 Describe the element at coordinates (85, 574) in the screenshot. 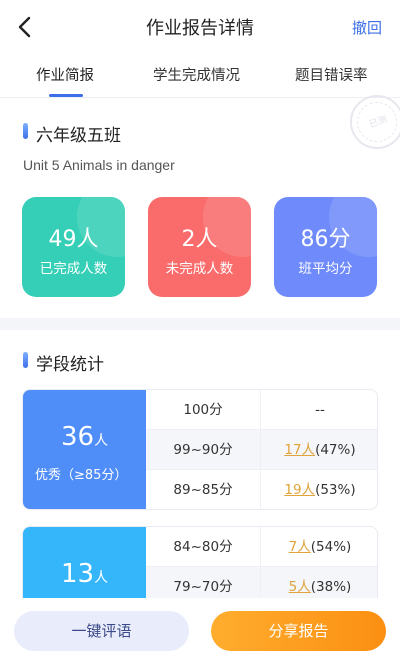

I see `segment-count: 13人` at that location.